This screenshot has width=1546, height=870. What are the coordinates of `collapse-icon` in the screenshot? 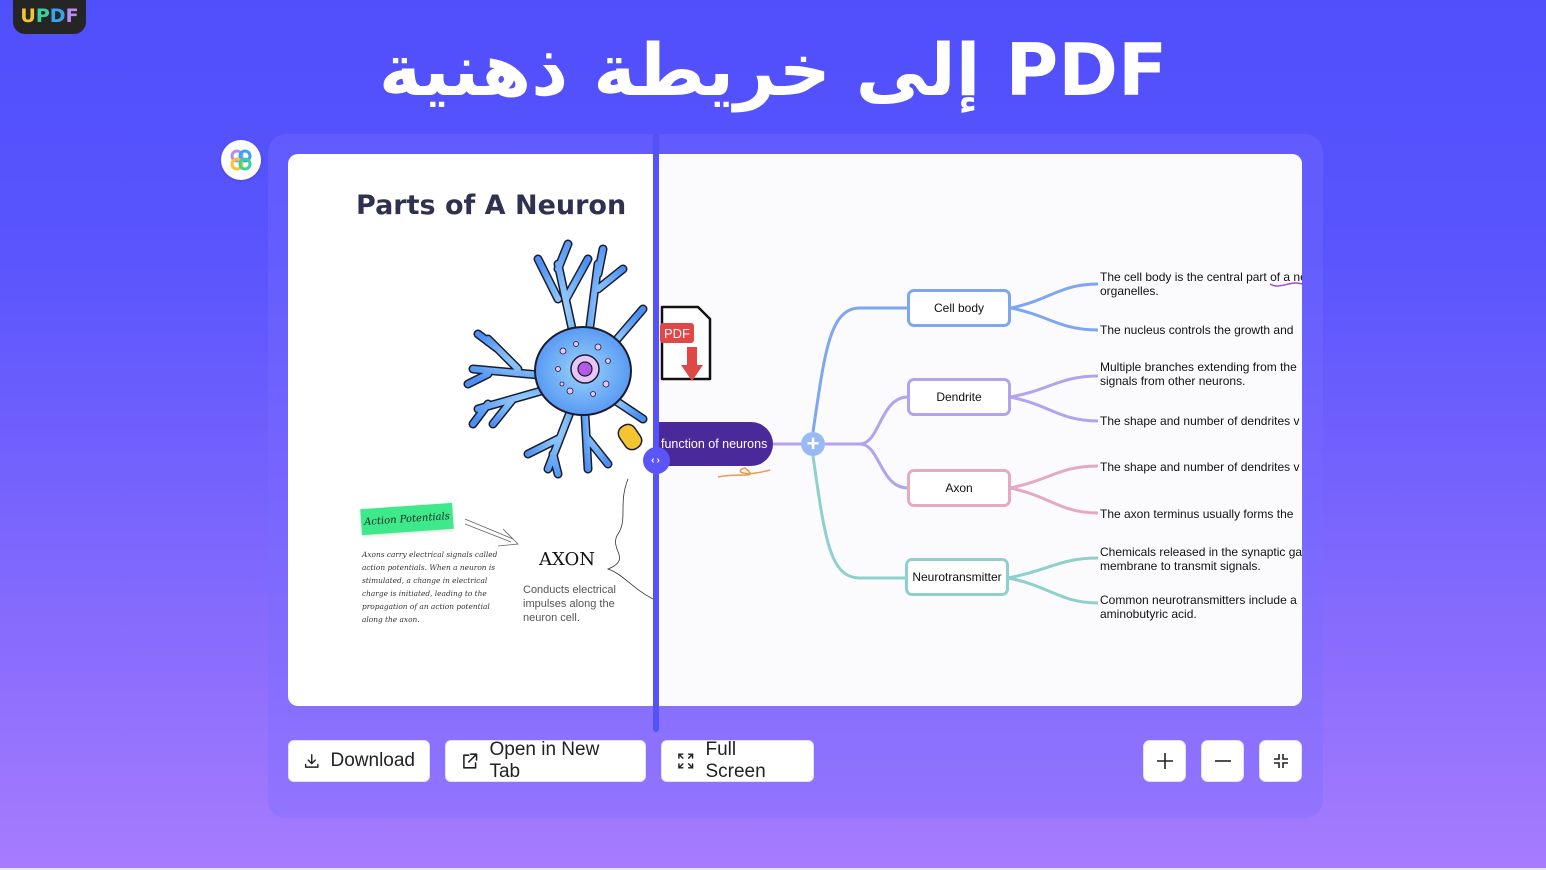 It's located at (1280, 761).